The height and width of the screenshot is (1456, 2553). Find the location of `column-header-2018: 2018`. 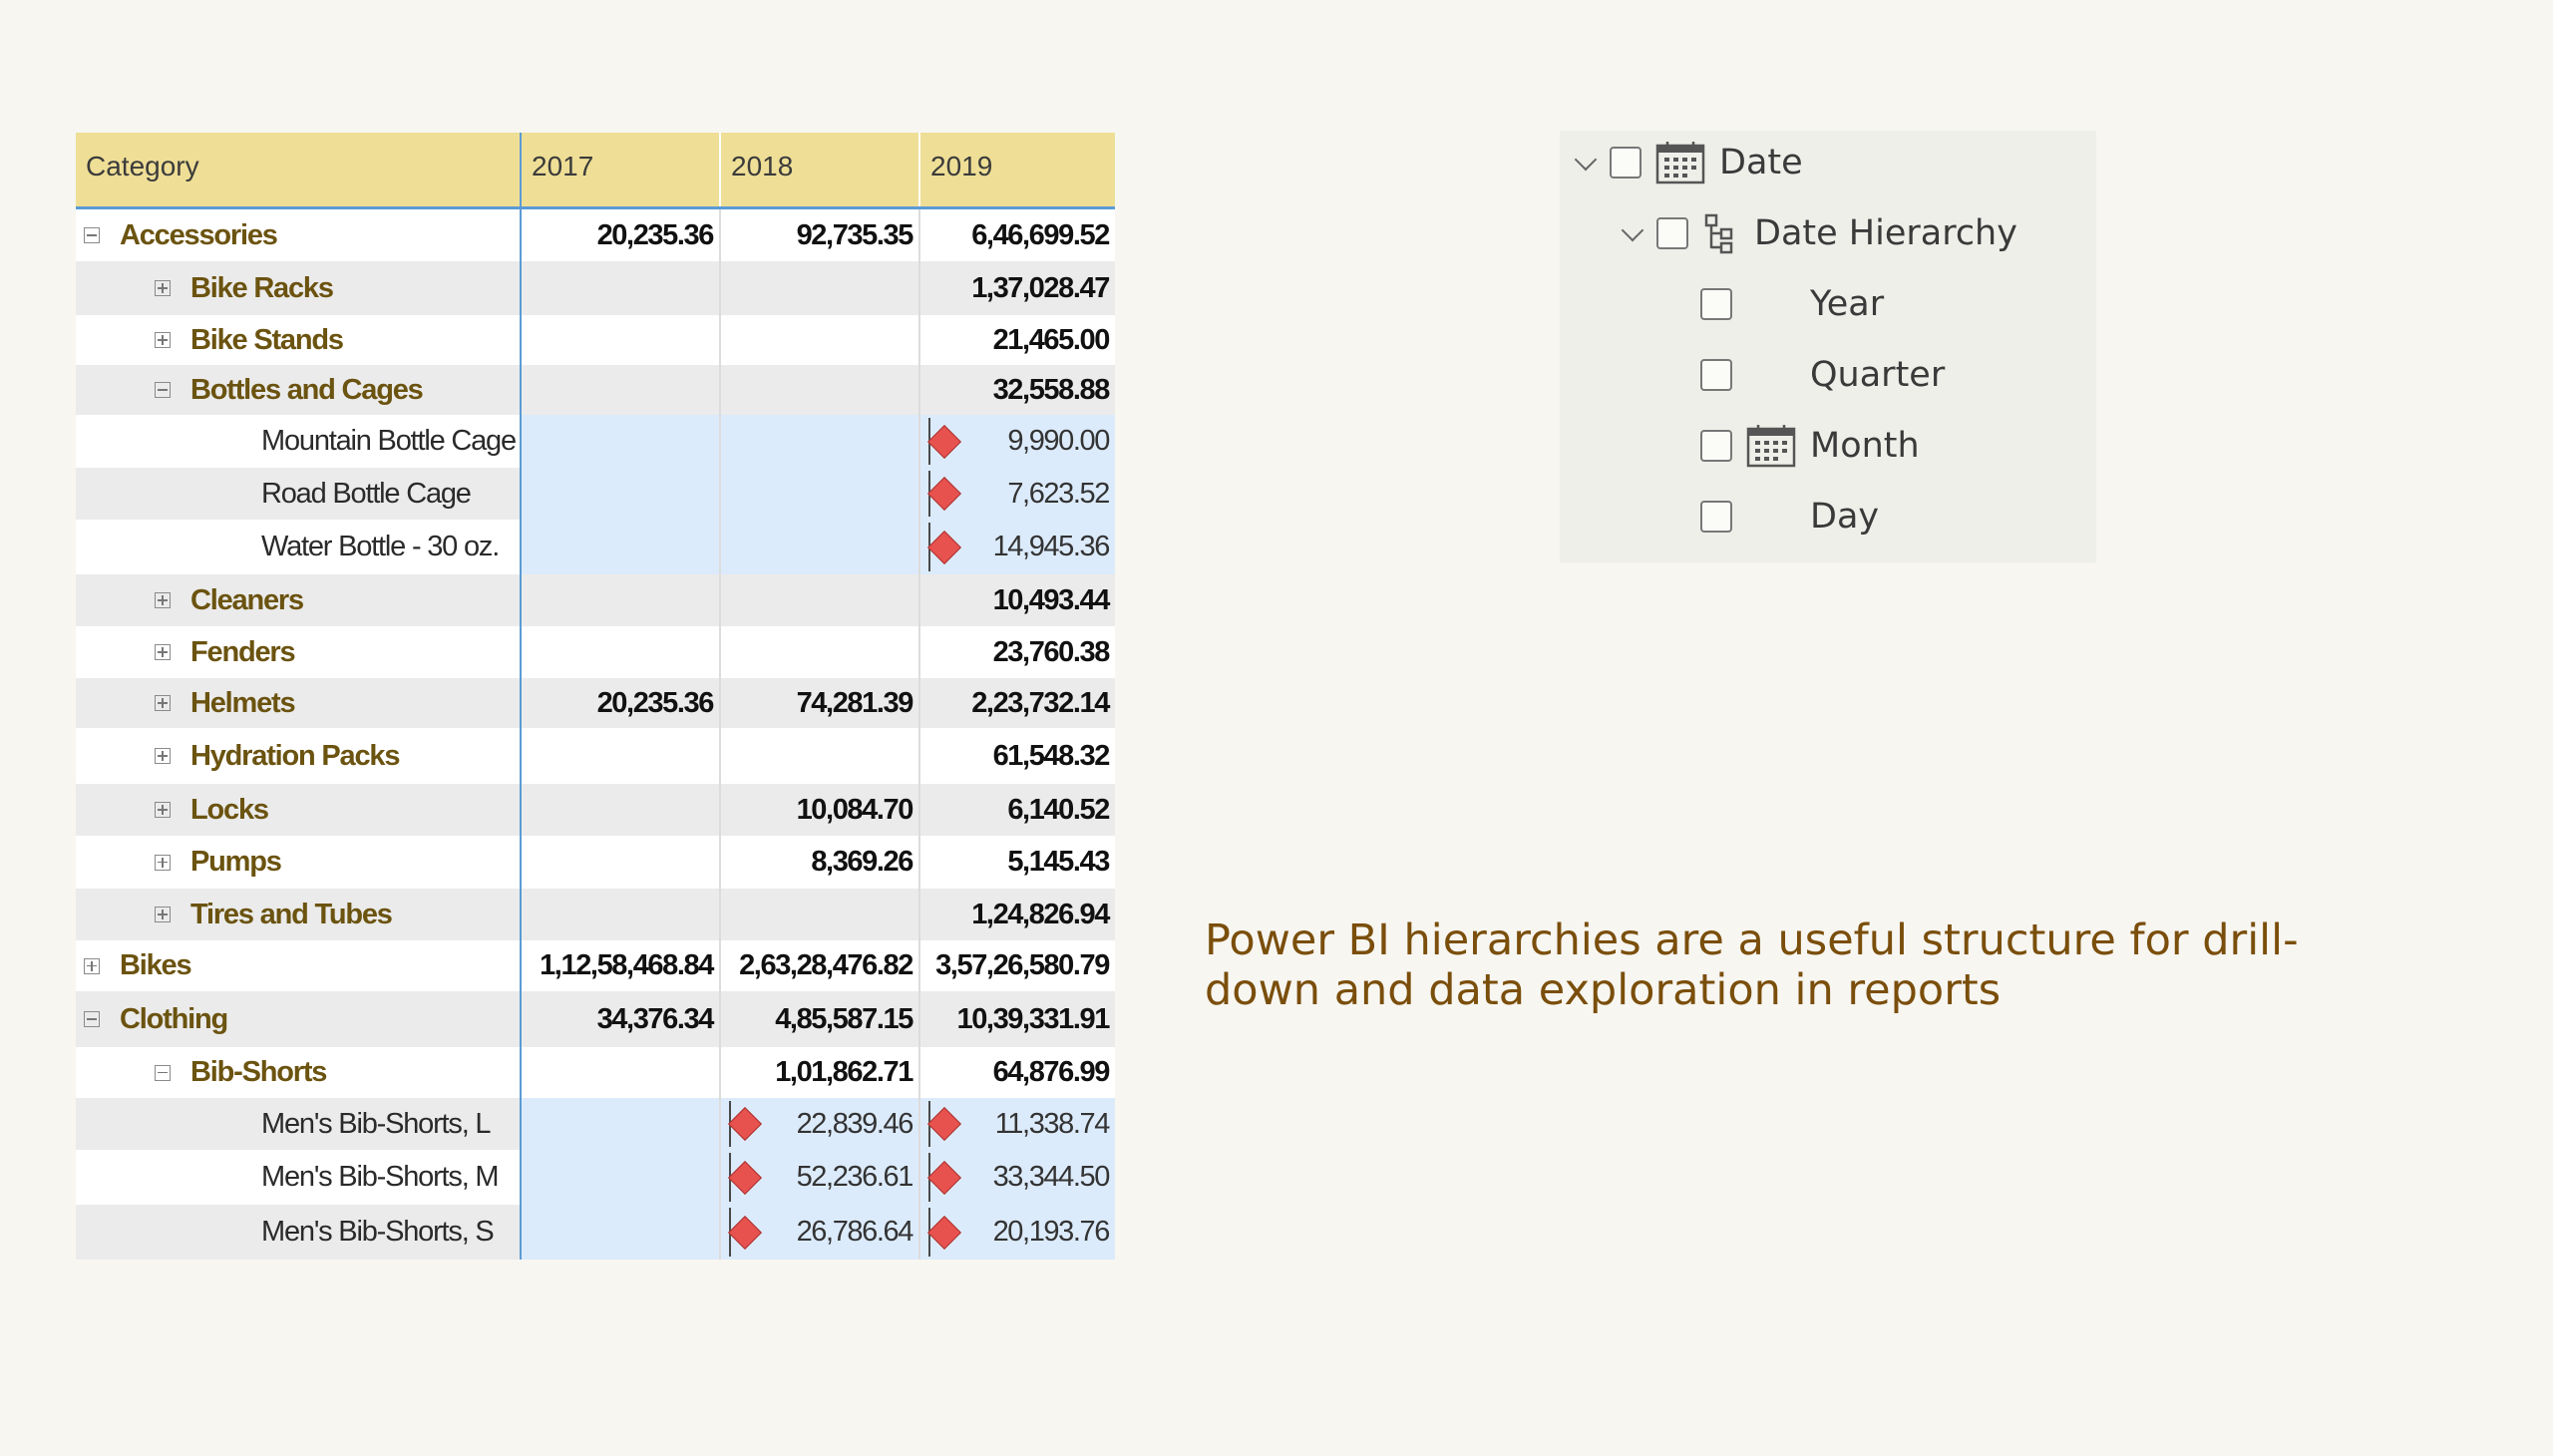

column-header-2018: 2018 is located at coordinates (821, 169).